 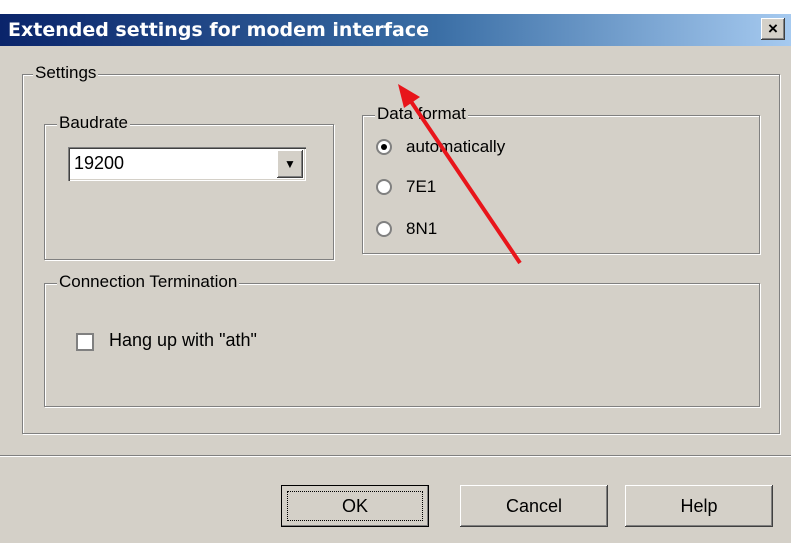 I want to click on annotation-arrow, so click(x=460, y=174).